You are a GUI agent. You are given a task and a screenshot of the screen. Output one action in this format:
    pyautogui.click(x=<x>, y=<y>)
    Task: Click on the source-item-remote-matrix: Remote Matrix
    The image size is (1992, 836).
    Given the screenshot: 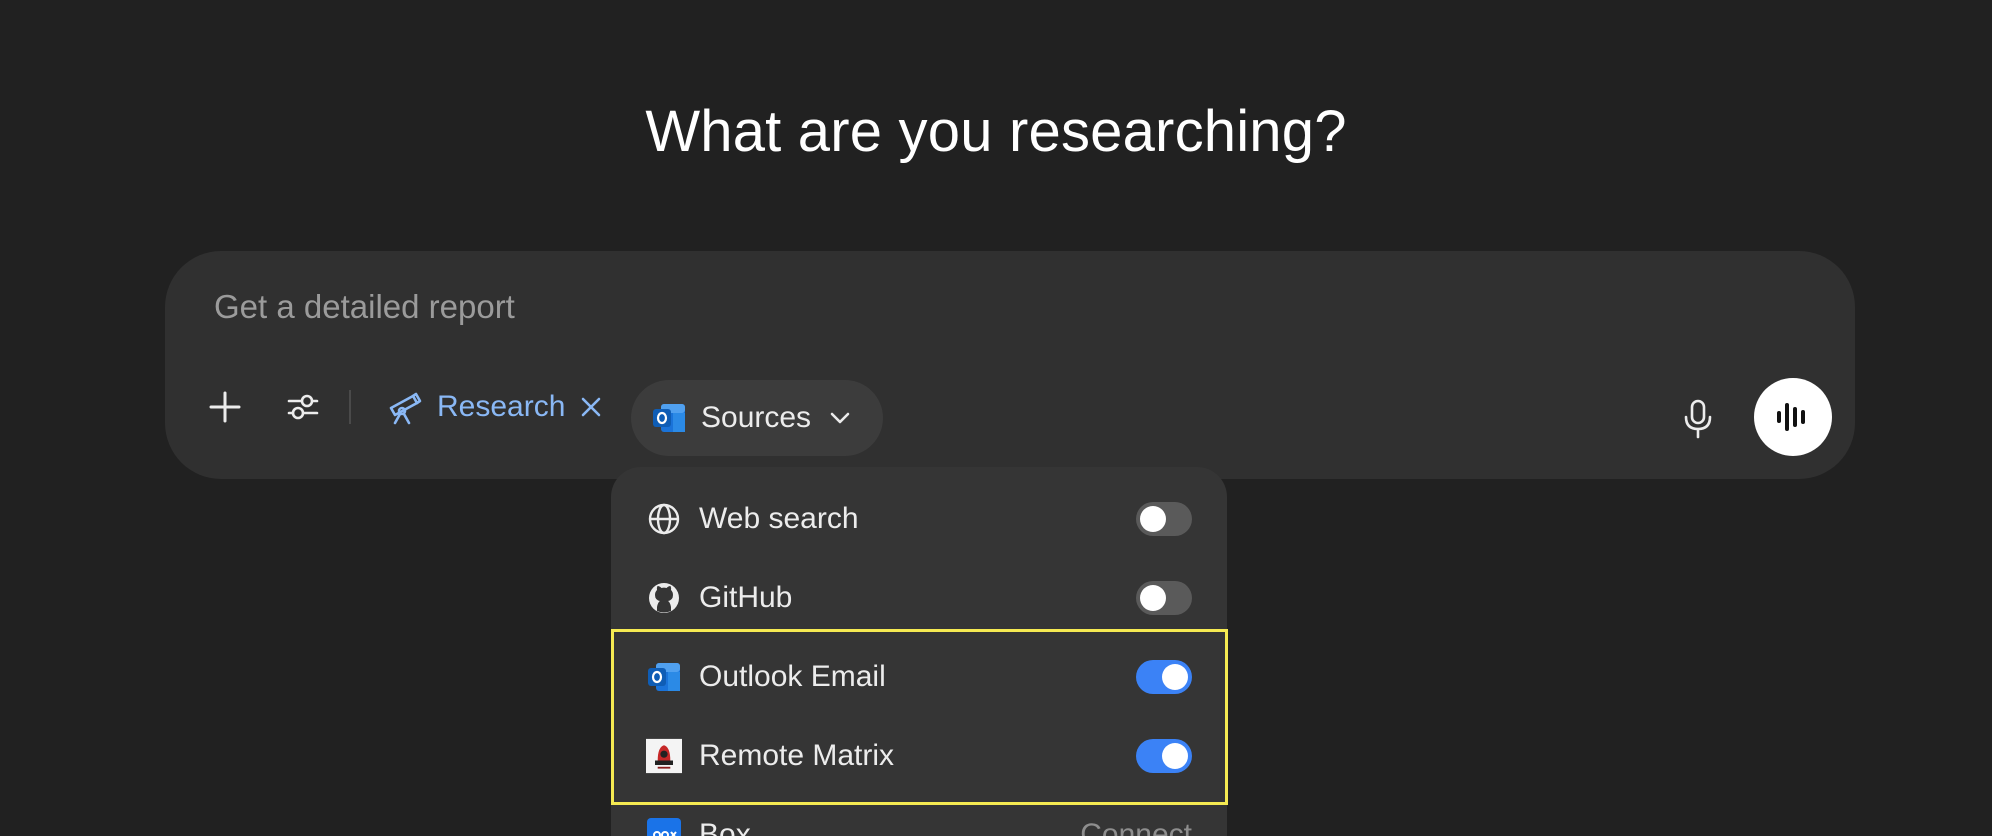 What is the action you would take?
    pyautogui.click(x=919, y=755)
    